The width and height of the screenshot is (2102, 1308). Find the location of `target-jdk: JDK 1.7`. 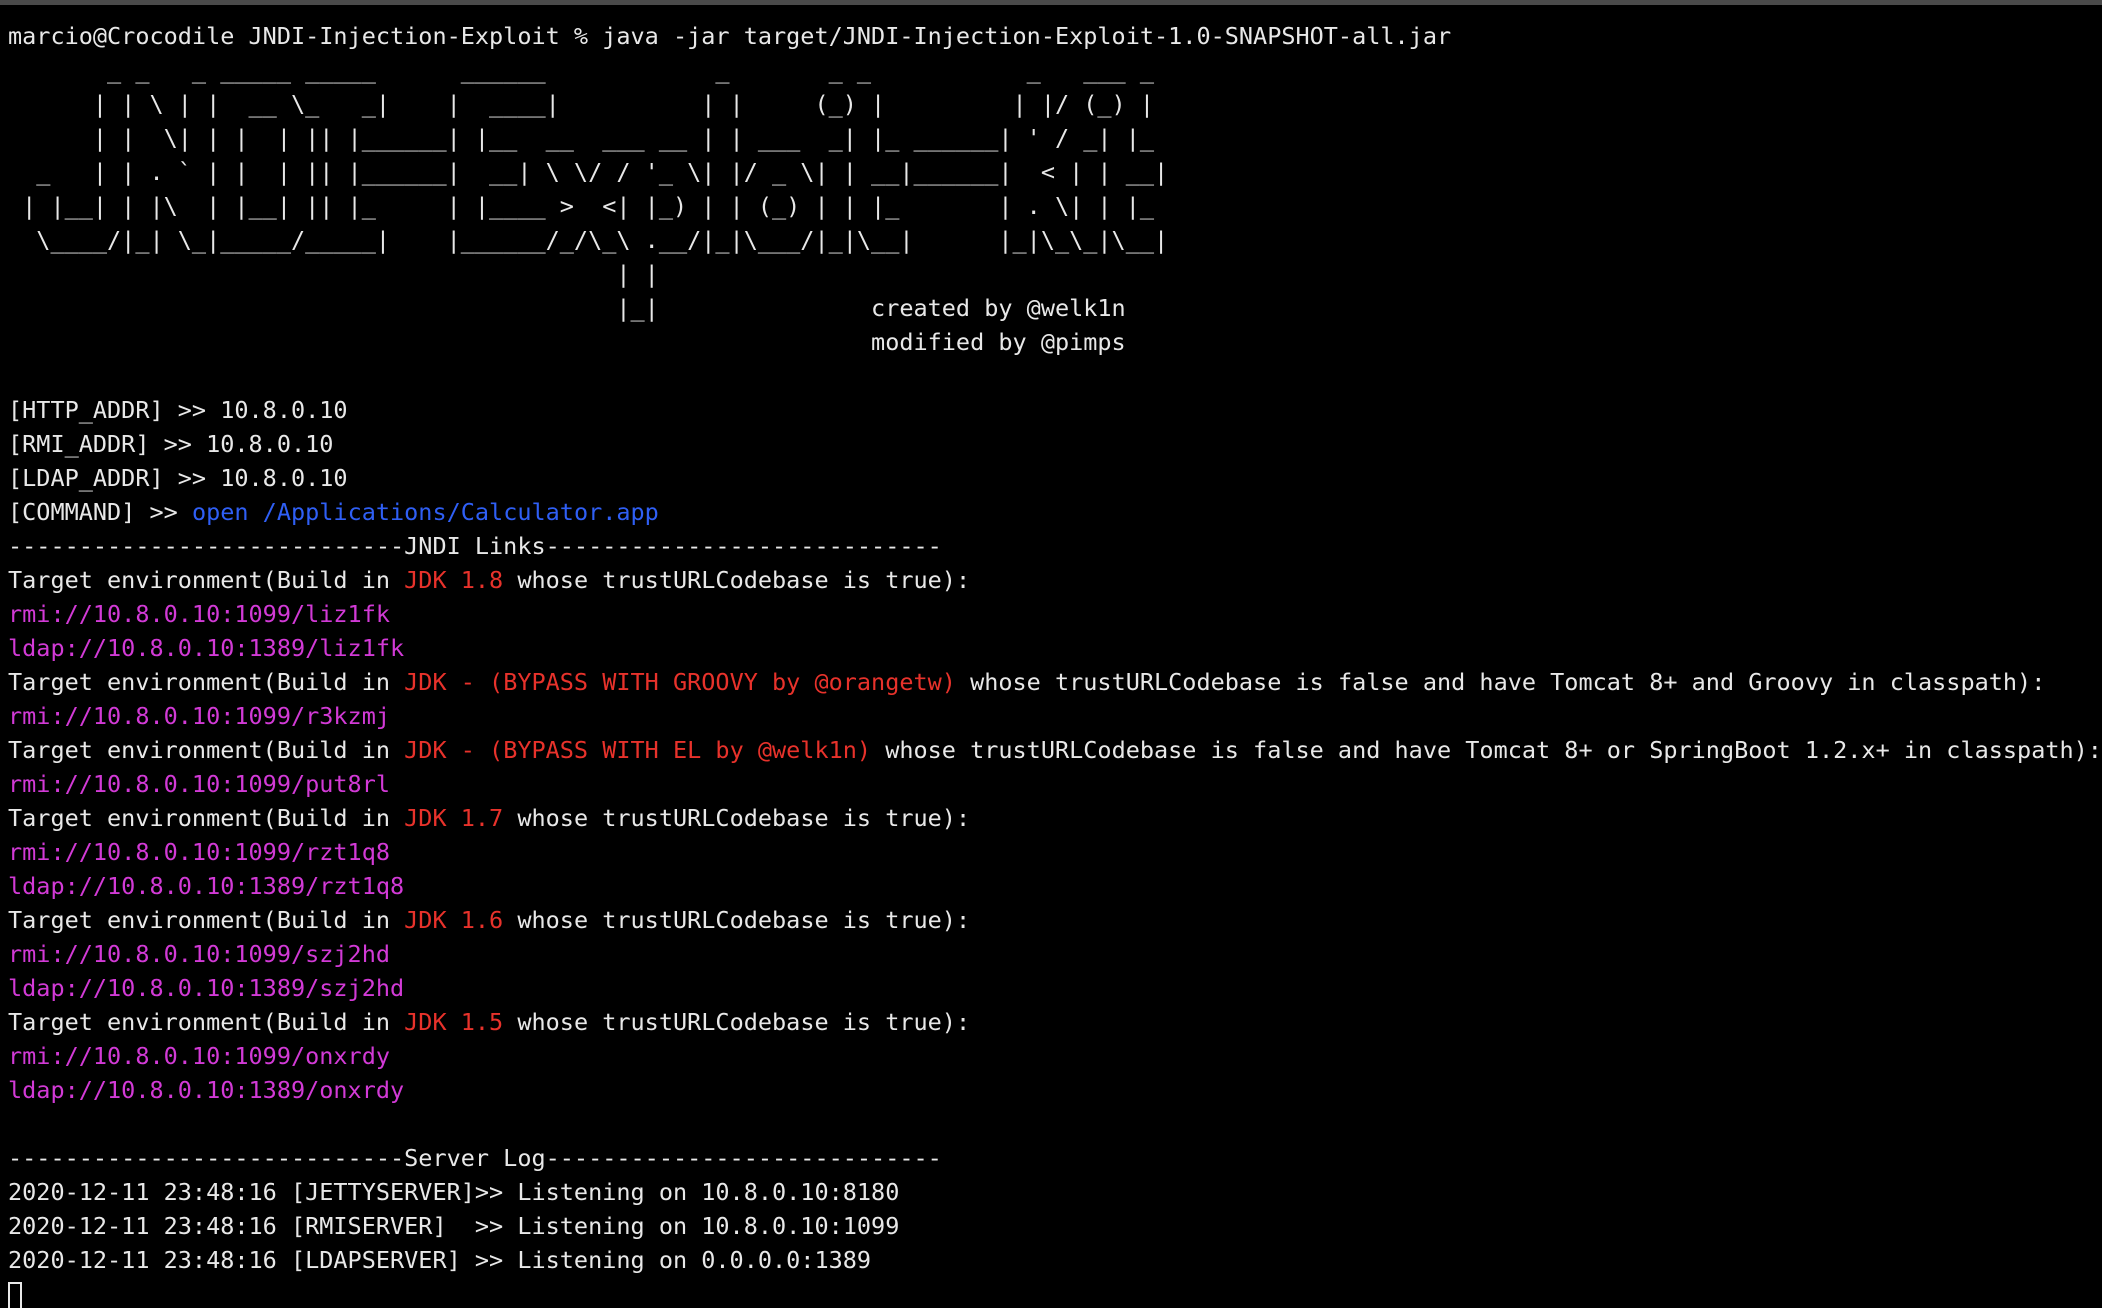

target-jdk: JDK 1.7 is located at coordinates (454, 818).